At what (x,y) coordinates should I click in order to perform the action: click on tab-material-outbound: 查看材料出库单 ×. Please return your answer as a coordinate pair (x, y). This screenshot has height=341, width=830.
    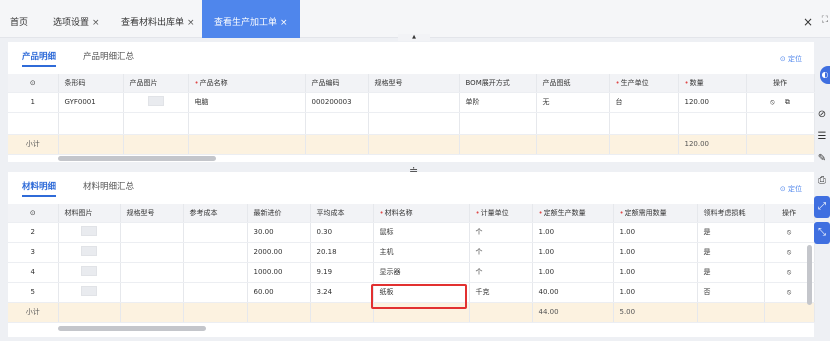
    Looking at the image, I should click on (158, 19).